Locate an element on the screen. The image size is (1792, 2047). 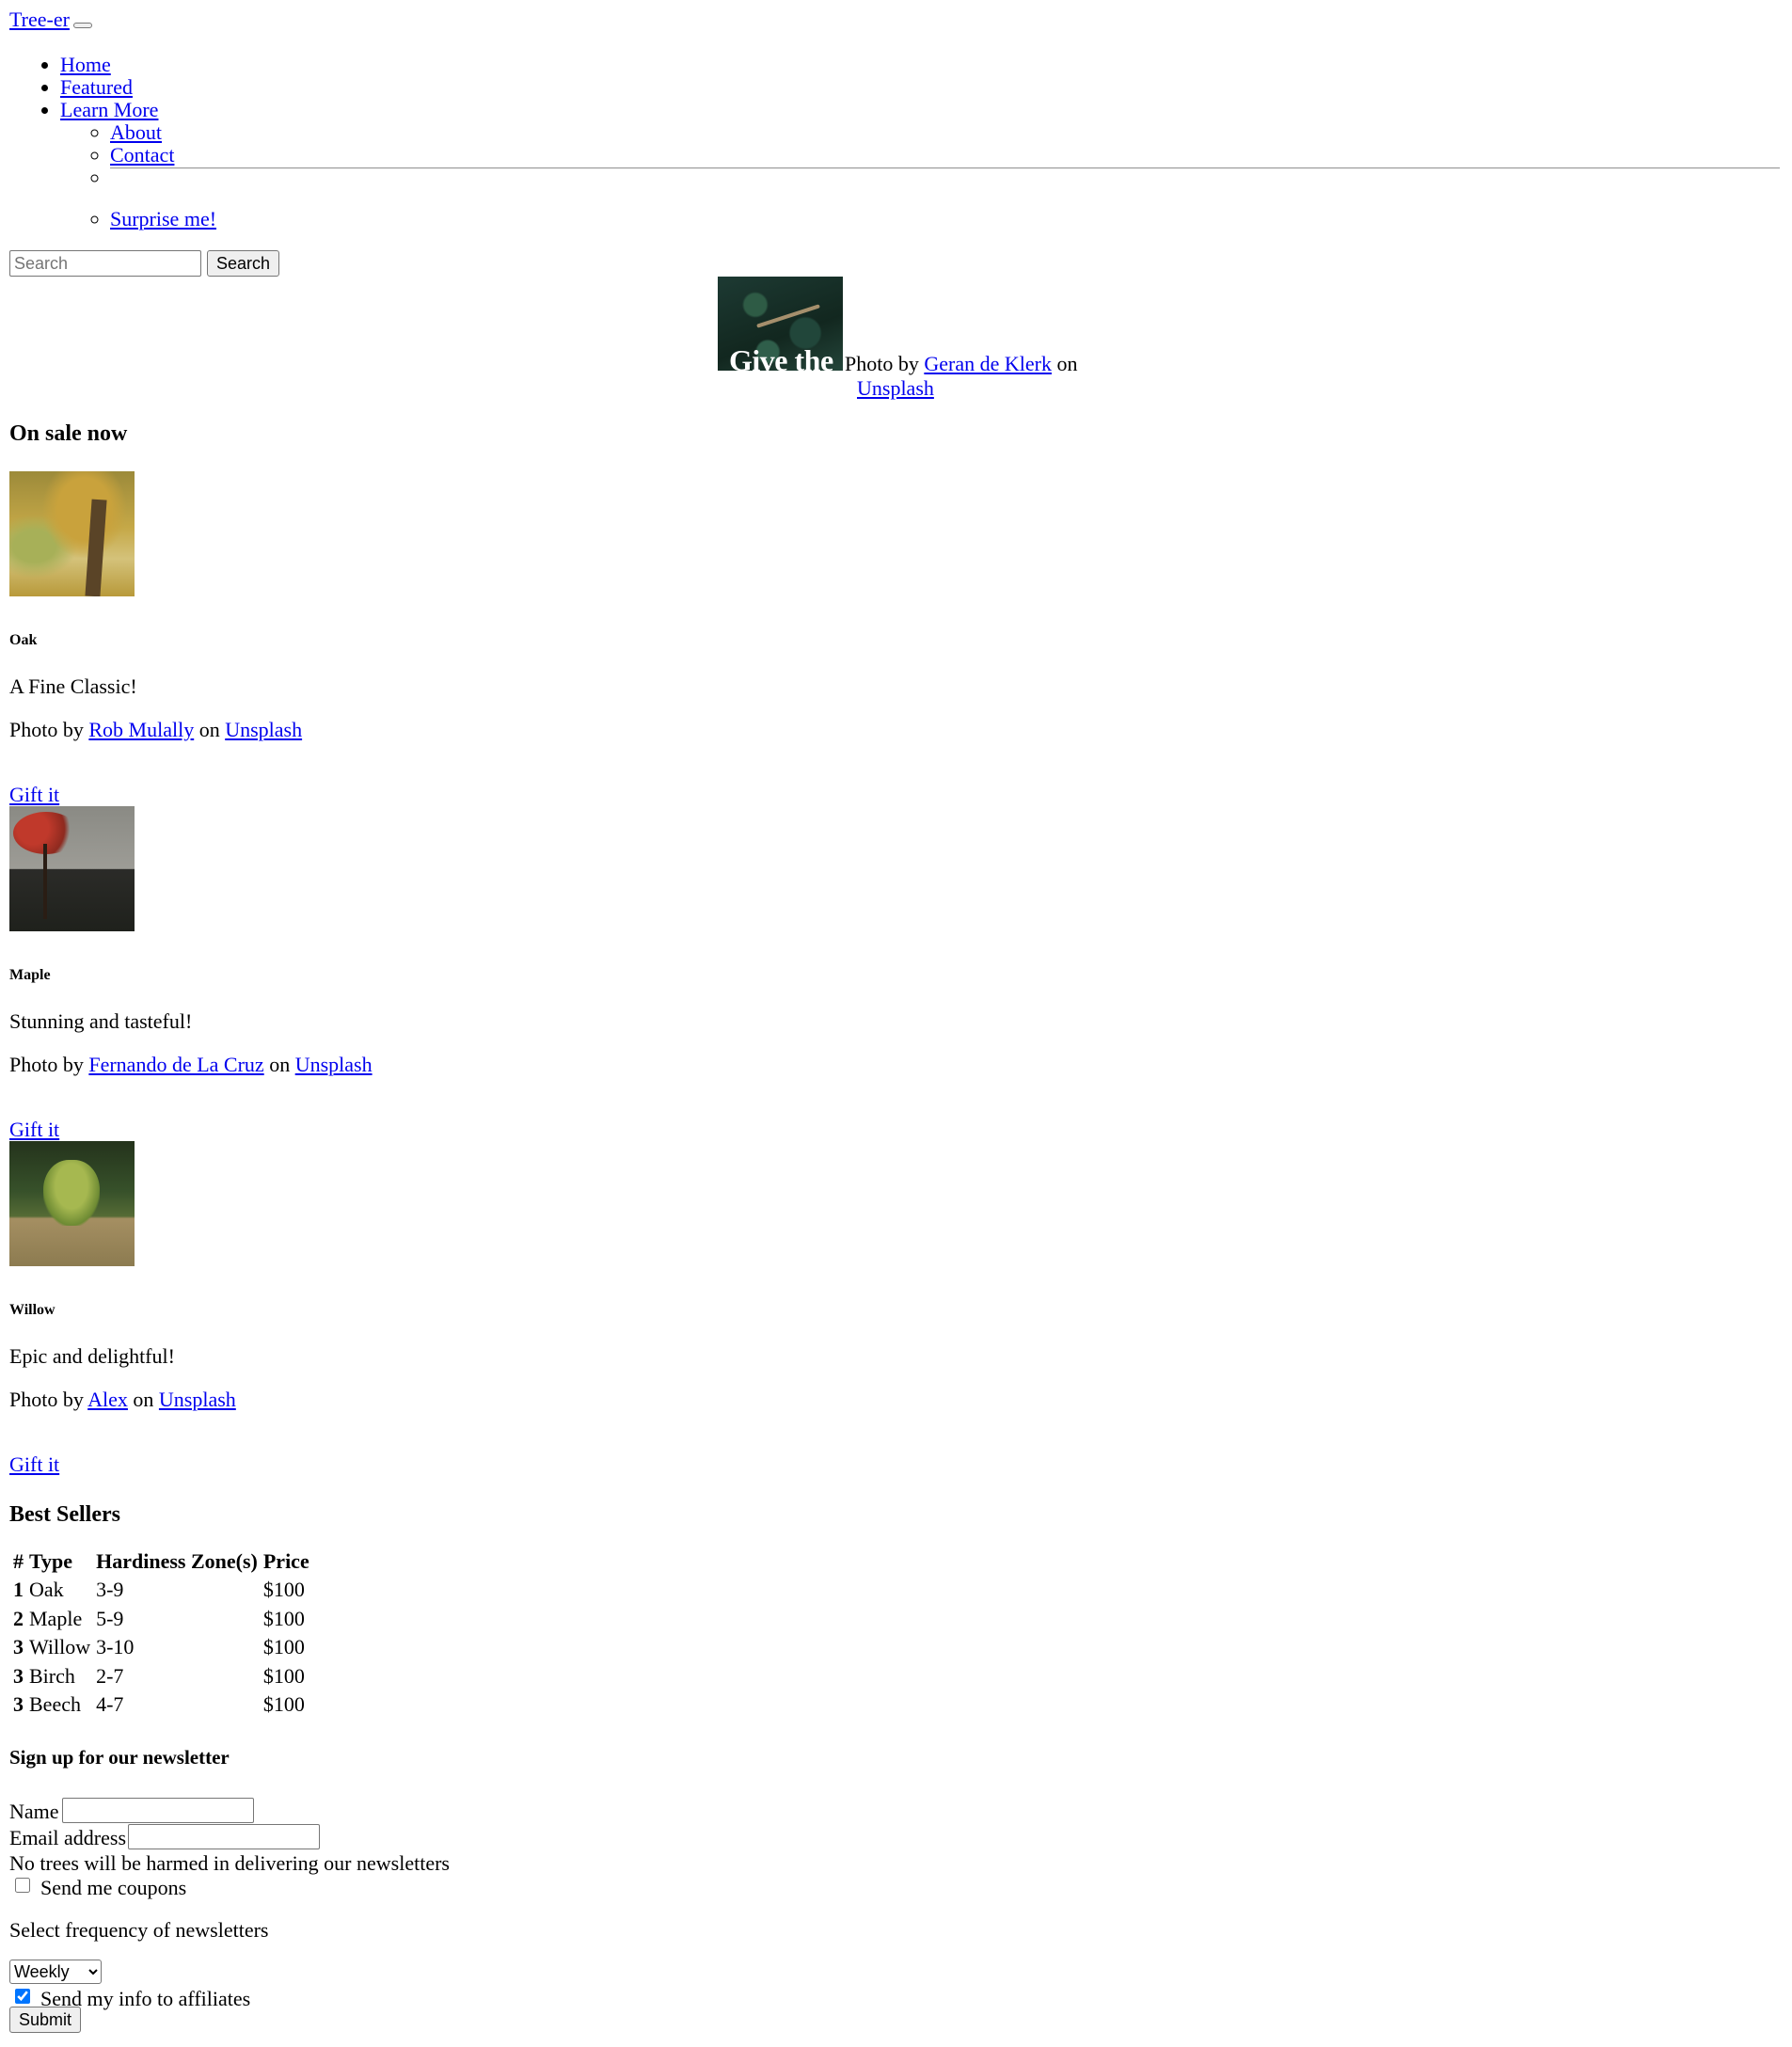
row-rank: 2 is located at coordinates (19, 1618).